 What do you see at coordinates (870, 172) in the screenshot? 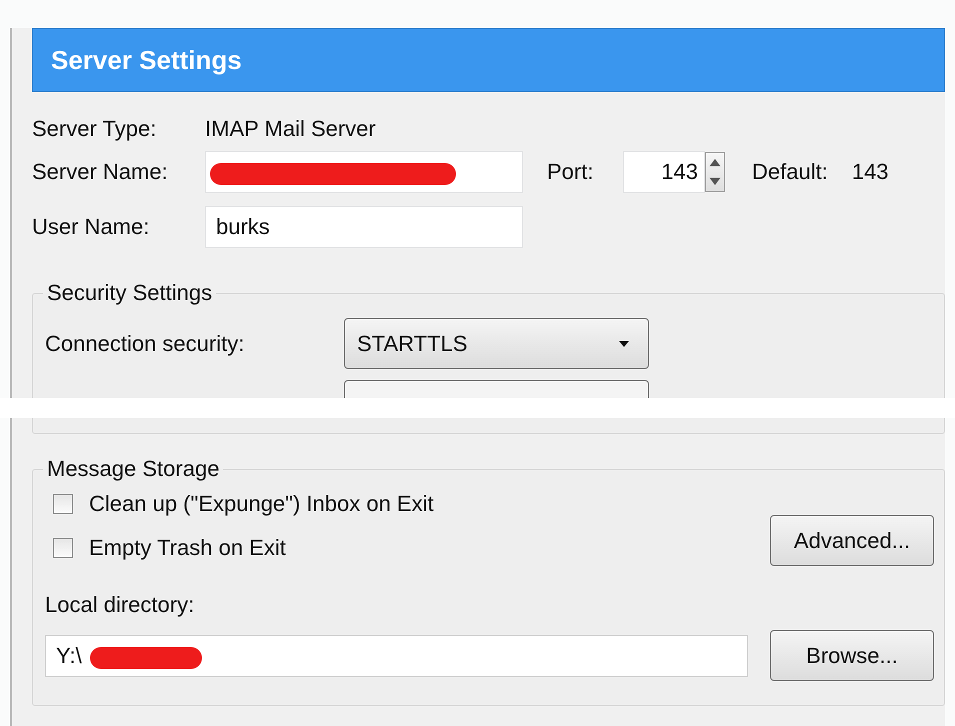
I see `field-value: 143` at bounding box center [870, 172].